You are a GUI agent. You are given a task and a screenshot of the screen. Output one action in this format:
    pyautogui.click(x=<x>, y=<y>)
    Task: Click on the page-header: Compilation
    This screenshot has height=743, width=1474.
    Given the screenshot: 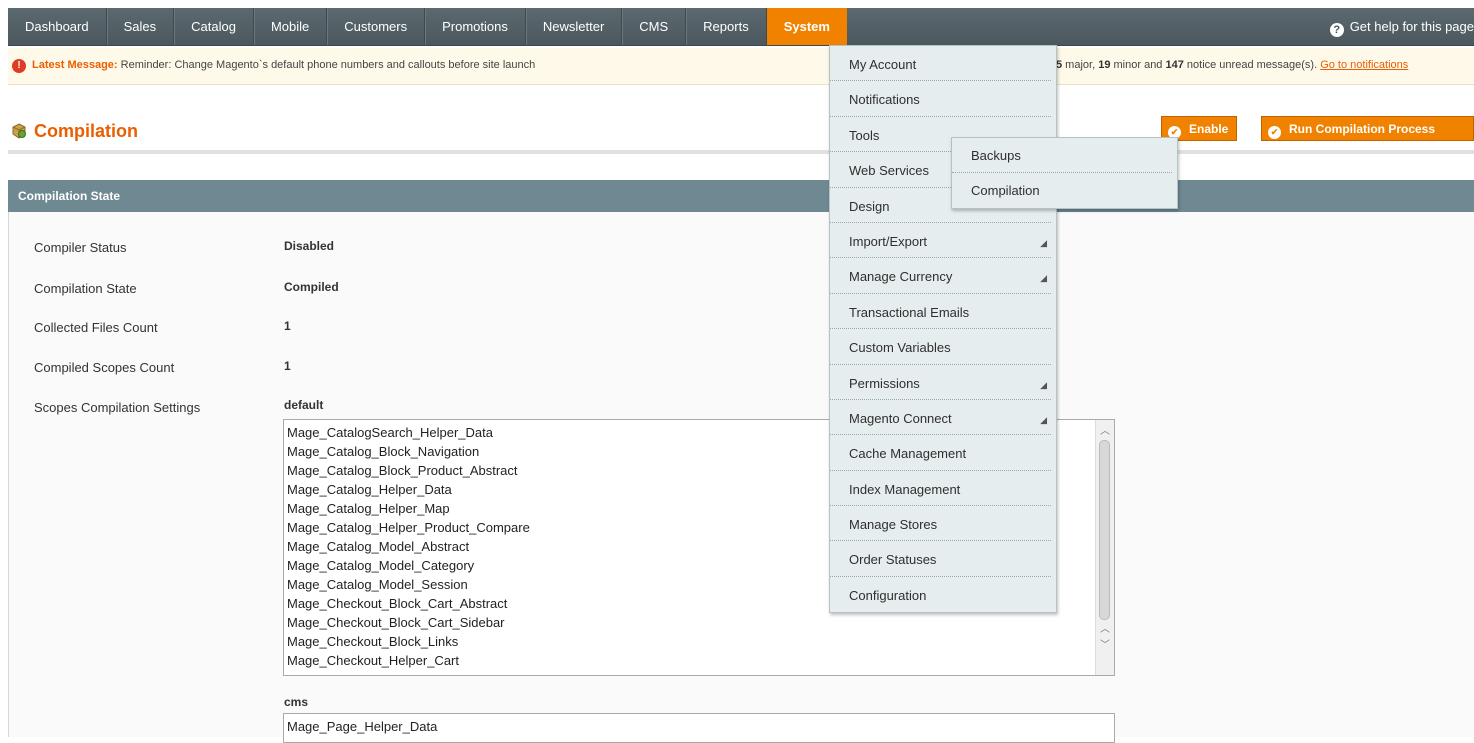 What is the action you would take?
    pyautogui.click(x=741, y=132)
    